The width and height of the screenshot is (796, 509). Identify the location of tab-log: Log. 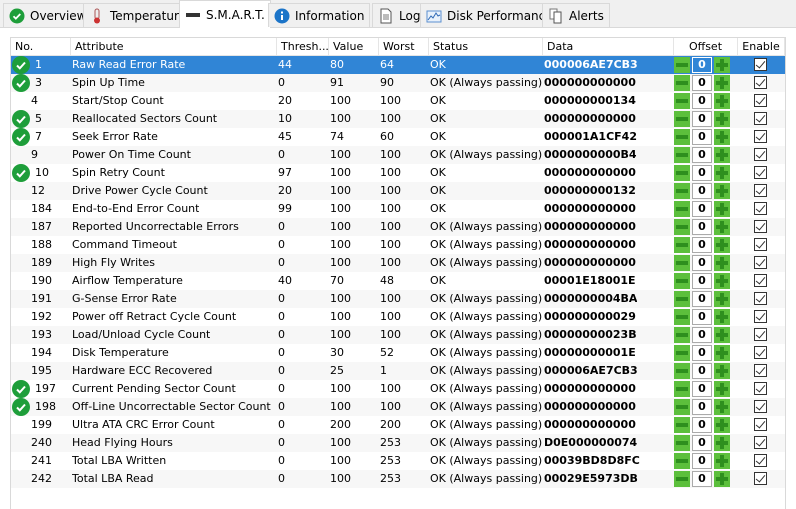
(399, 15).